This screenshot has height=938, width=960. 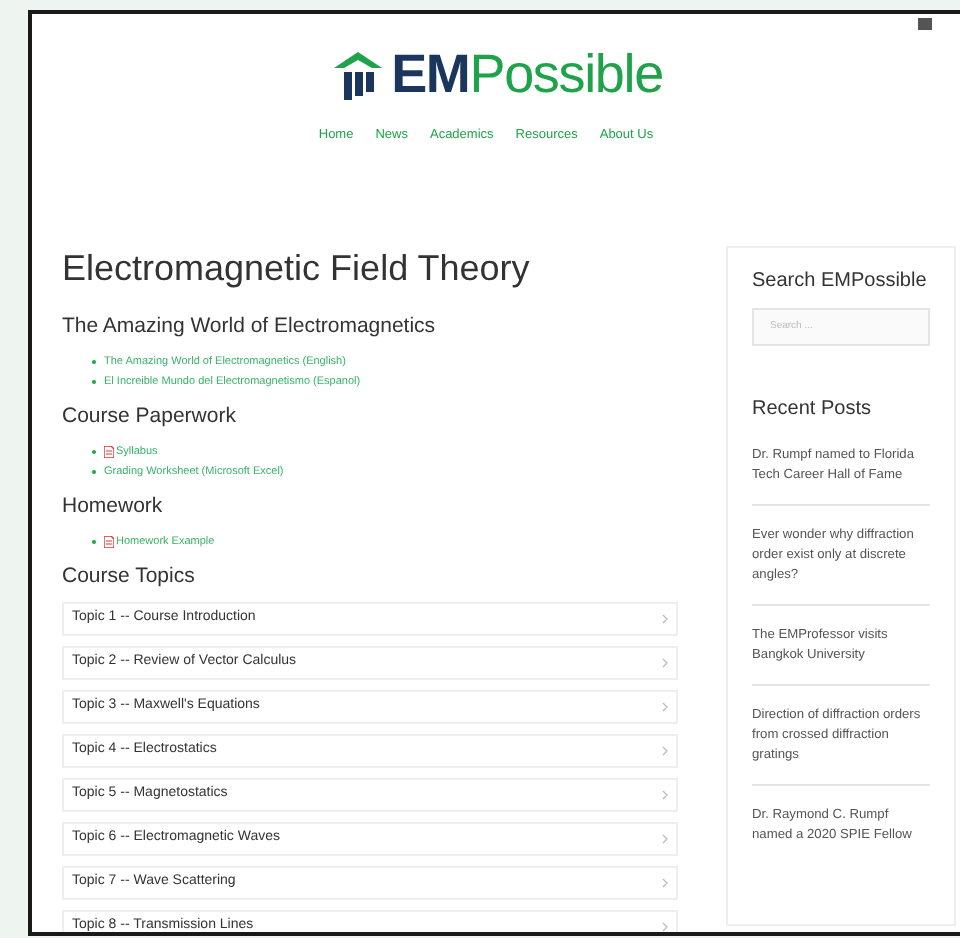 I want to click on section-heading: Course Paperwork, so click(x=150, y=415).